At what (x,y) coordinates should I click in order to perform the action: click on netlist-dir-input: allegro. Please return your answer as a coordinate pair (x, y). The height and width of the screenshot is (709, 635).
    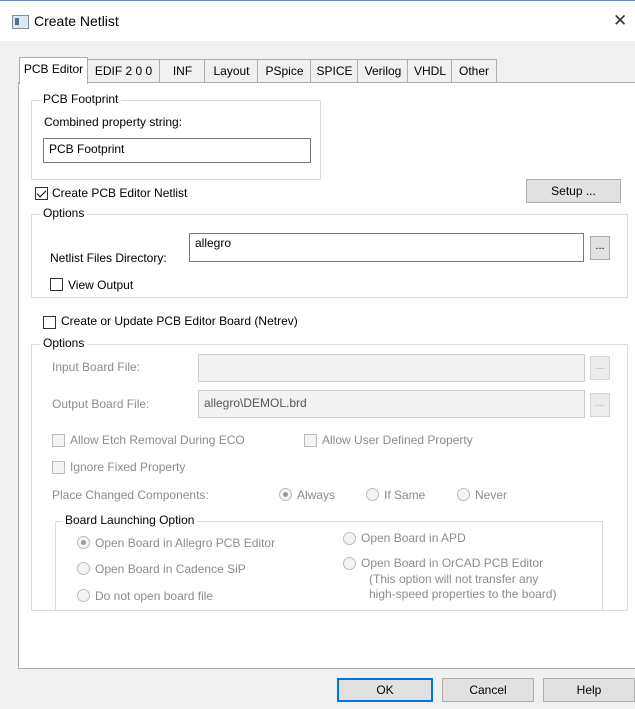
    Looking at the image, I should click on (386, 247).